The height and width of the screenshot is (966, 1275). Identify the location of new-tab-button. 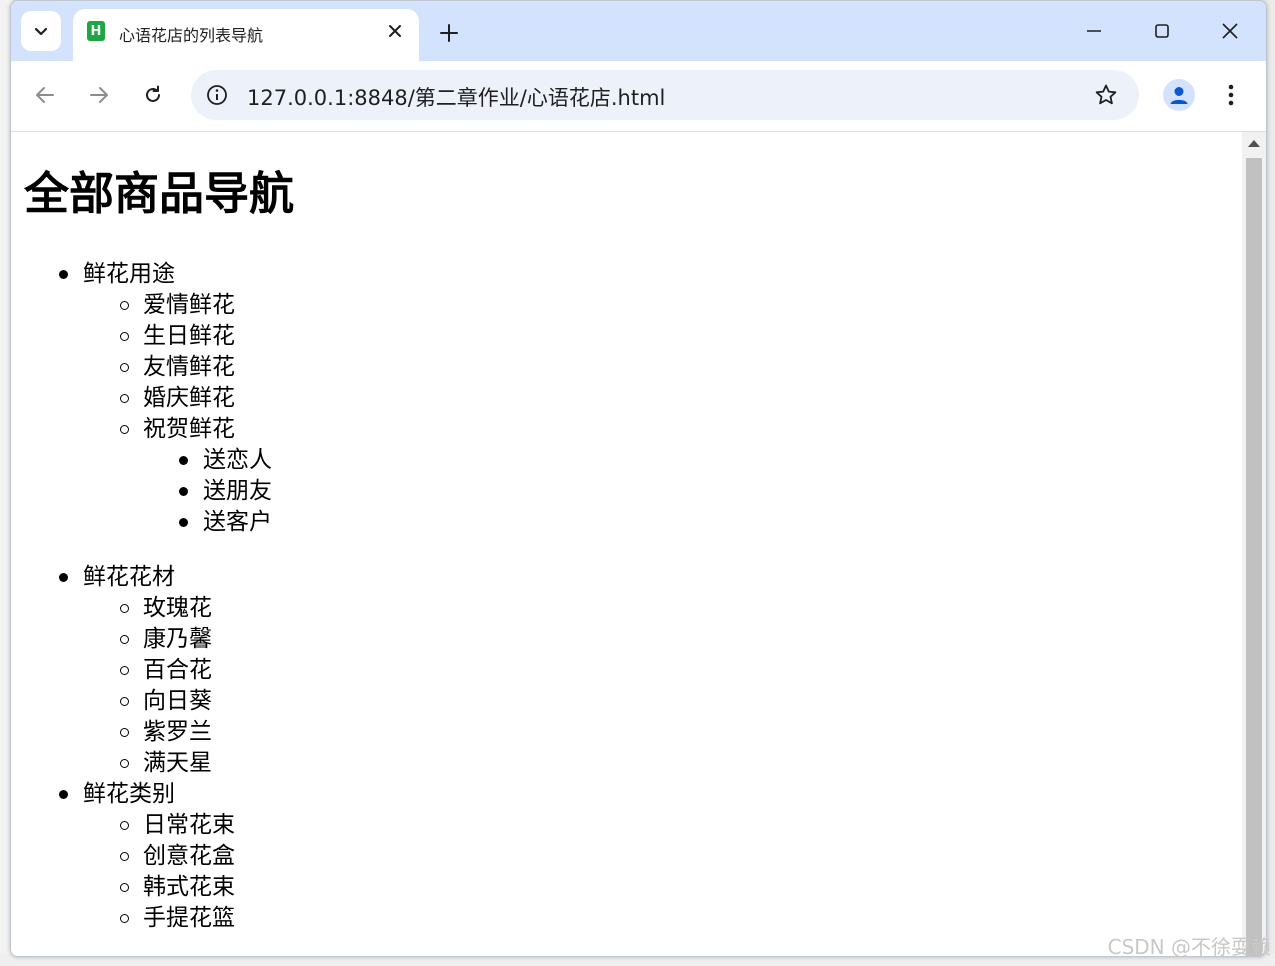
(449, 33).